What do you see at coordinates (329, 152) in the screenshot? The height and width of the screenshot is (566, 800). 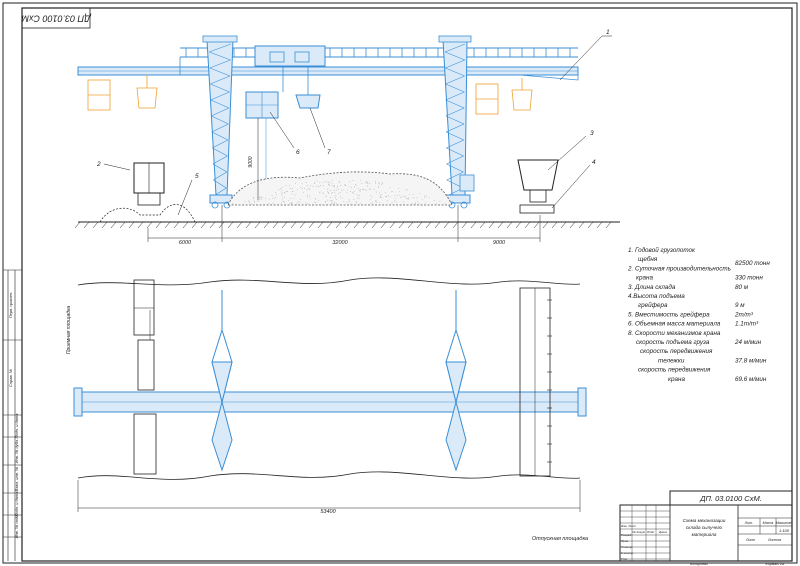 I see `callout-7: 7` at bounding box center [329, 152].